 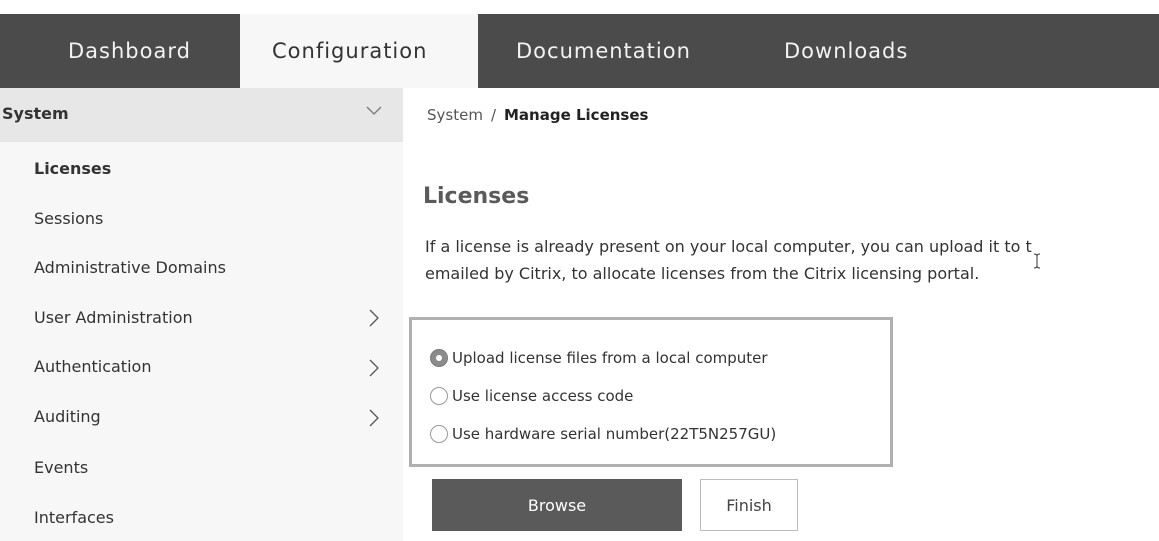 I want to click on sidebar-section-title: System, so click(x=35, y=113).